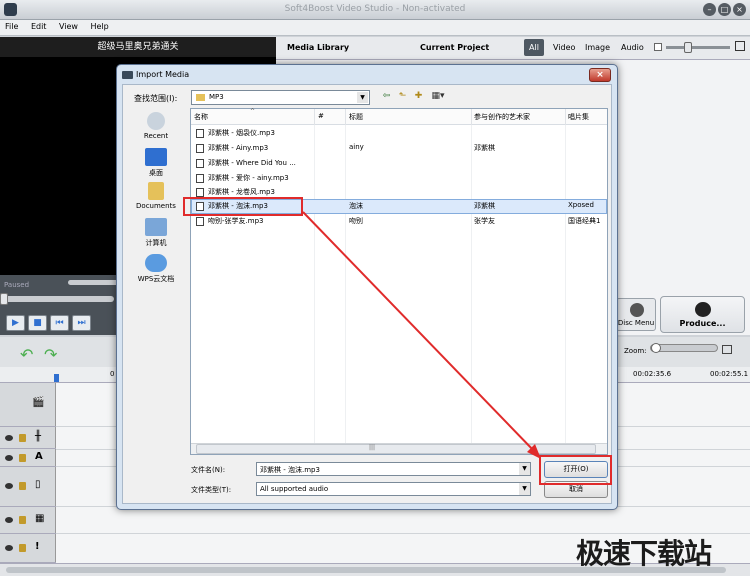 The image size is (750, 576). I want to click on annotation-arrow, so click(421, 335).